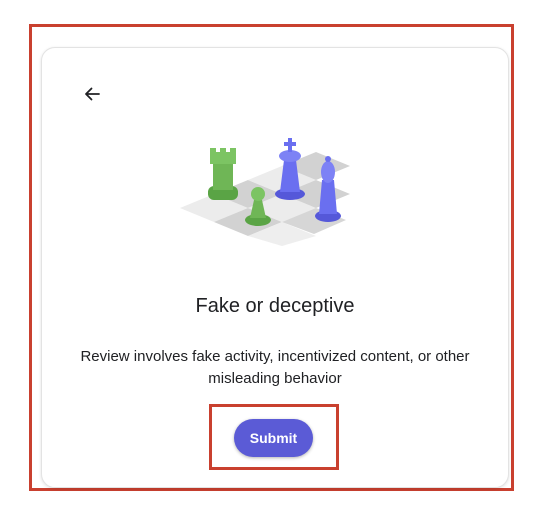 Image resolution: width=539 pixels, height=527 pixels. Describe the element at coordinates (273, 438) in the screenshot. I see `submit-button: Submit` at that location.